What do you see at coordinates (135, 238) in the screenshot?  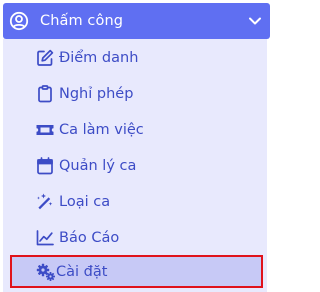 I see `menu-item-report: Báo Cáo` at bounding box center [135, 238].